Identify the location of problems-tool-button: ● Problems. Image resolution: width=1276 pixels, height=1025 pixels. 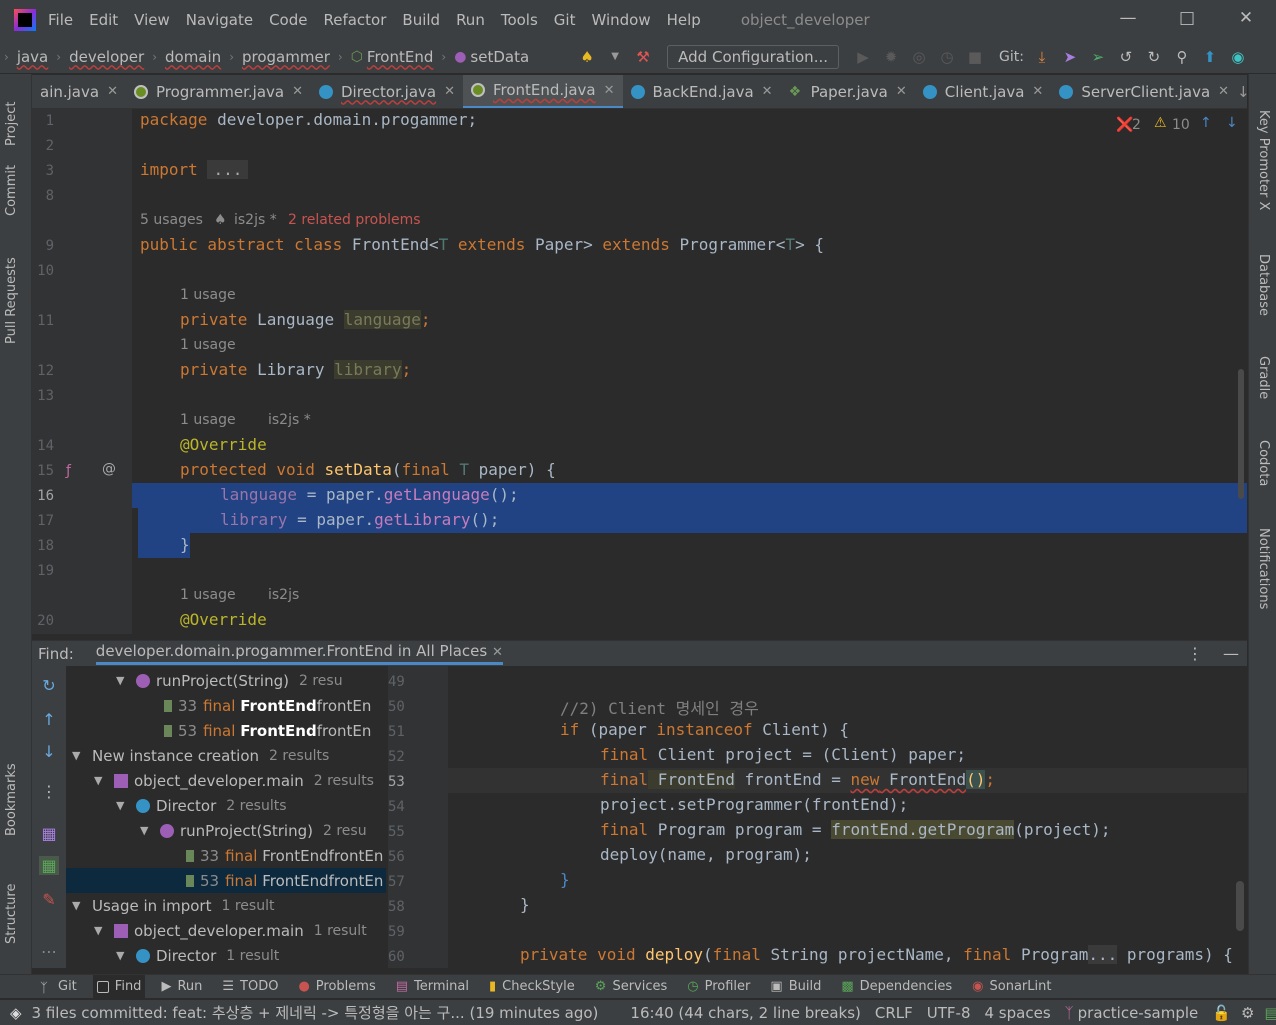
(336, 987).